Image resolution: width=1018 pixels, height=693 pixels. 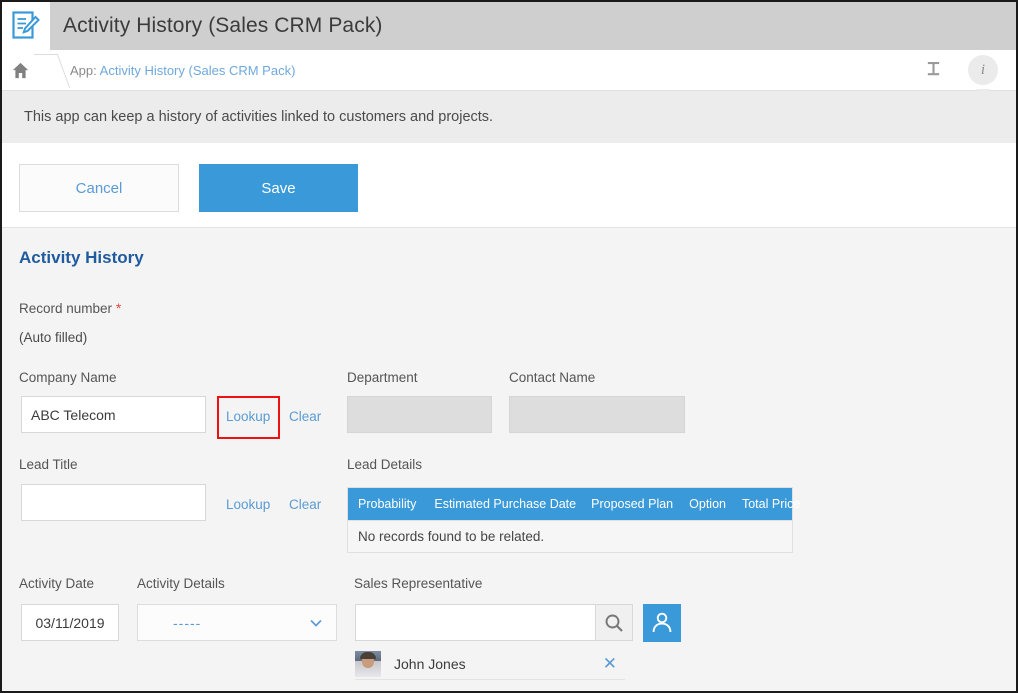 I want to click on lead-title-label: Lead Title, so click(x=48, y=464).